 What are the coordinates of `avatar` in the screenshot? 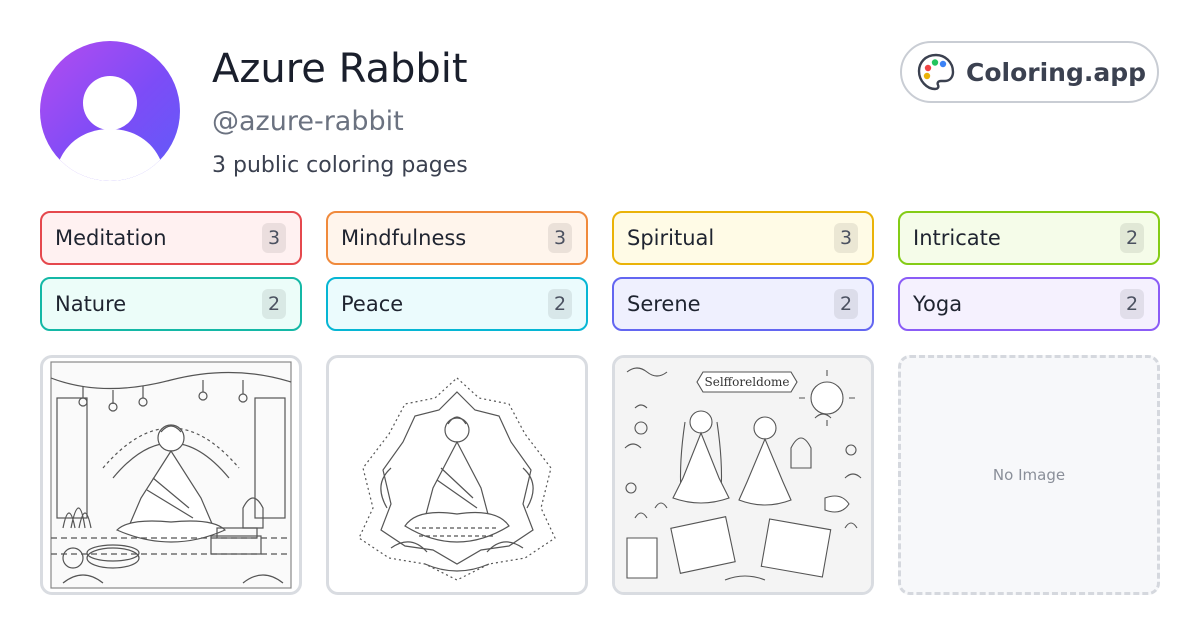 It's located at (110, 111).